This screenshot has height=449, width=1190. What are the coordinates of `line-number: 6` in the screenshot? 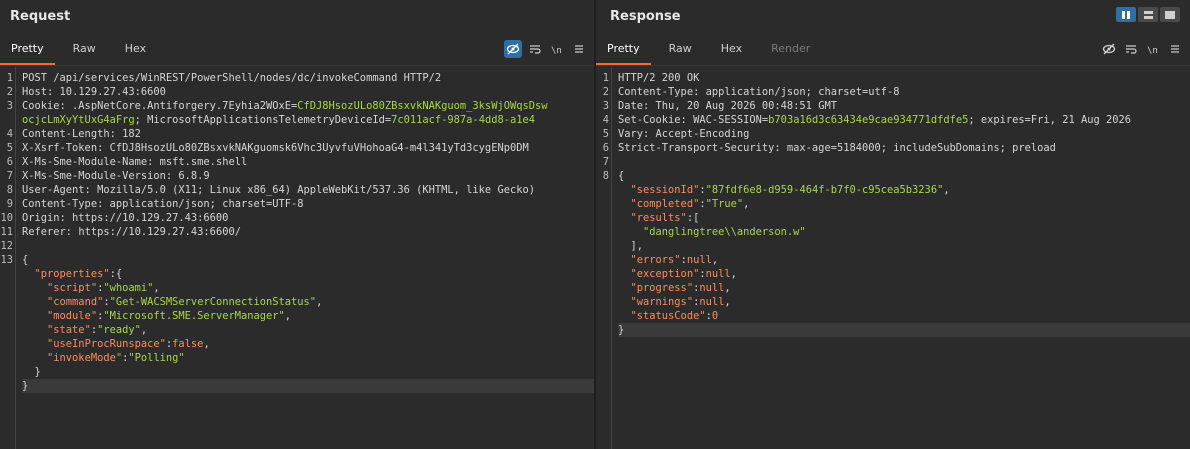 It's located at (9, 162).